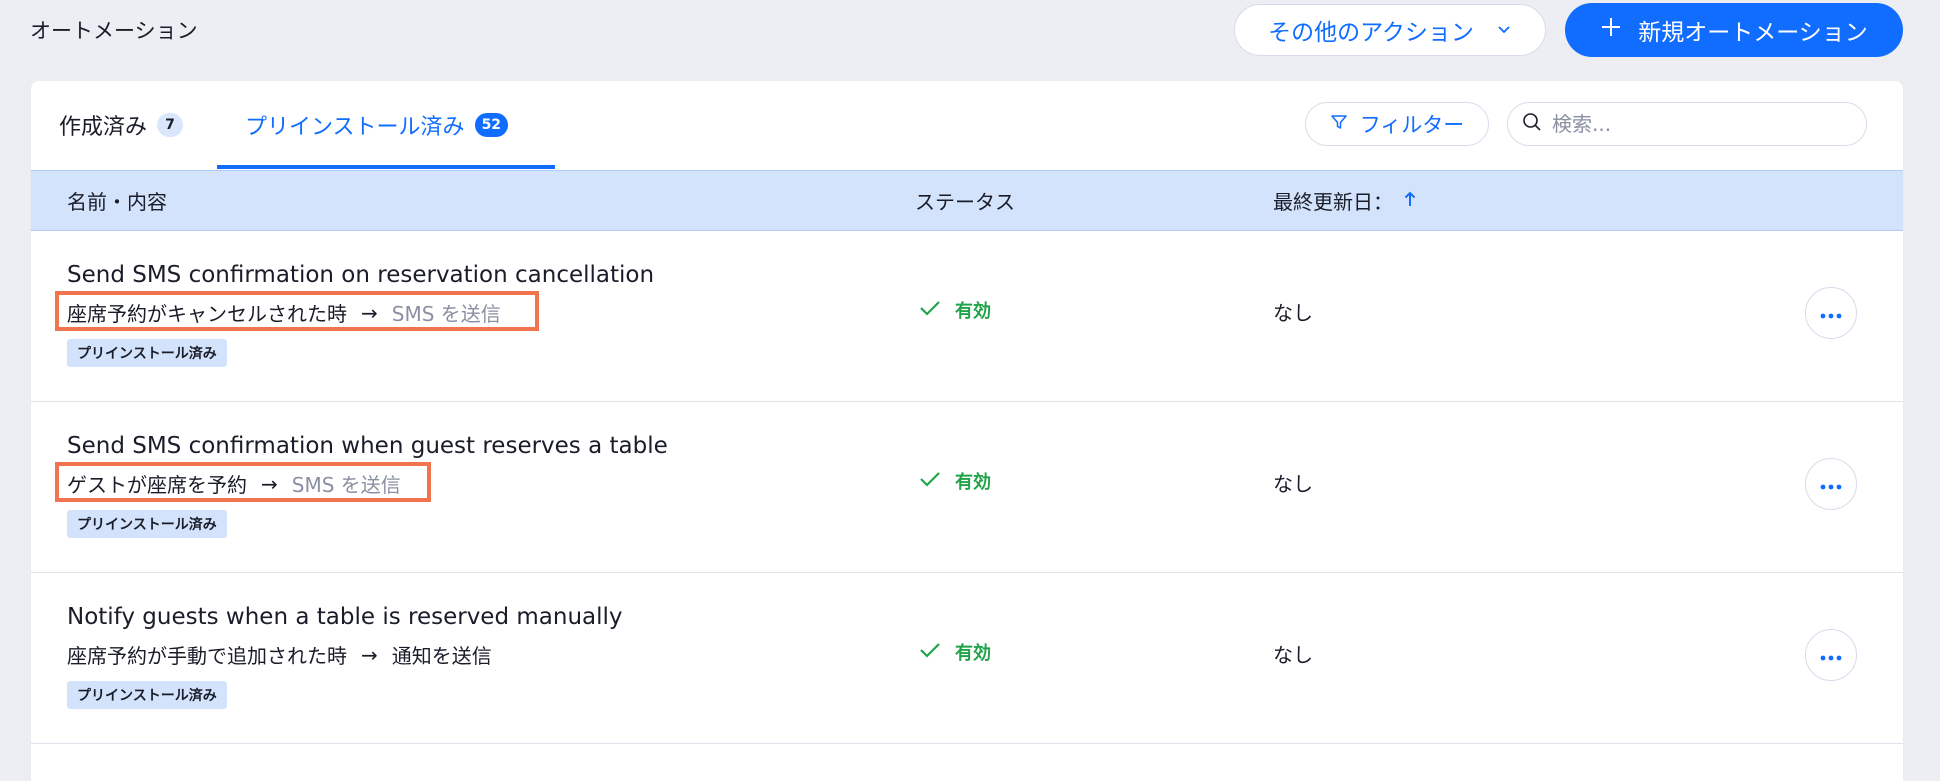 This screenshot has width=1940, height=781. What do you see at coordinates (207, 656) in the screenshot?
I see `flow-trigger: 座席予約が手動で追加された時` at bounding box center [207, 656].